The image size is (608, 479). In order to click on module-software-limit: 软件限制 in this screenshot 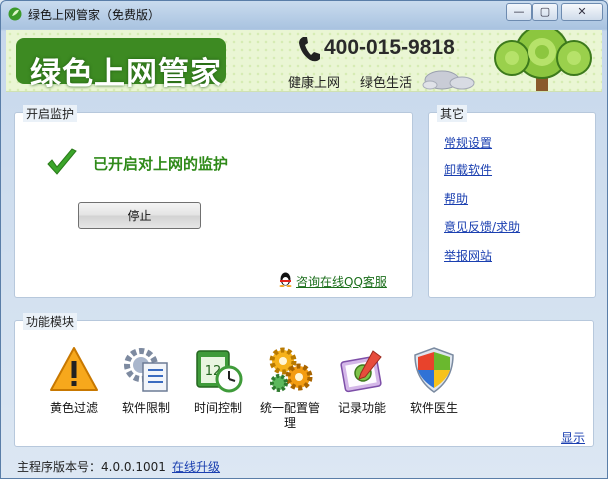, I will do `click(146, 380)`.